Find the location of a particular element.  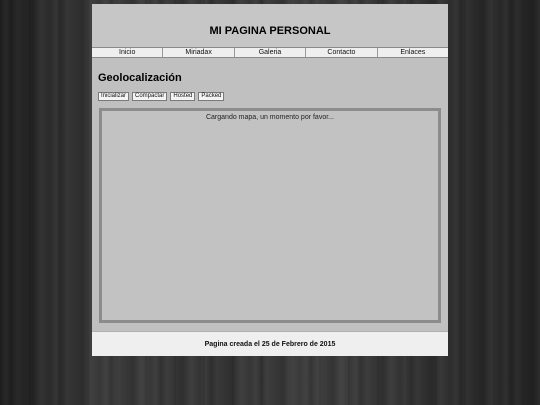

nav-item-miriadax: Miriadax is located at coordinates (199, 52).